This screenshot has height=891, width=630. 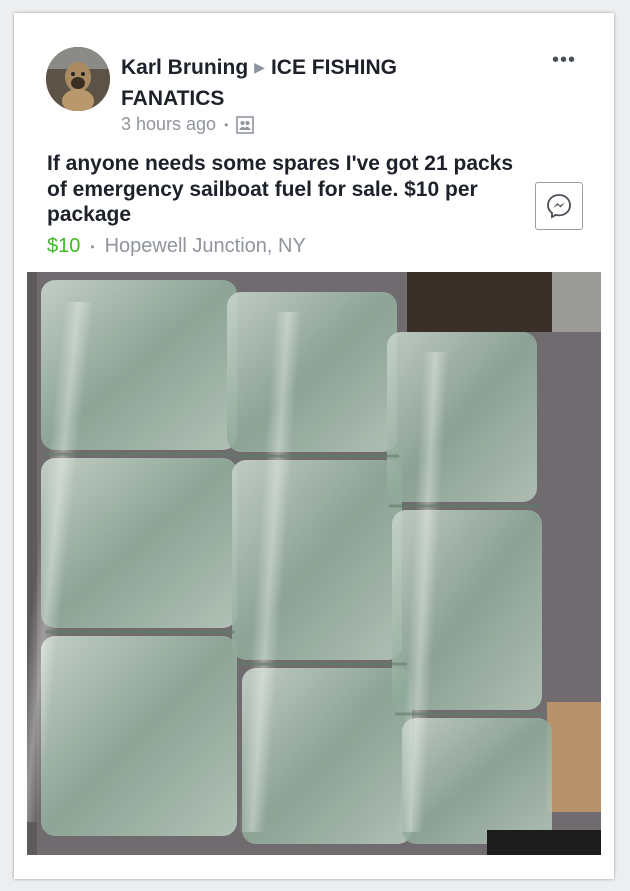 I want to click on post-timestamp: 3 hours ago, so click(x=168, y=124).